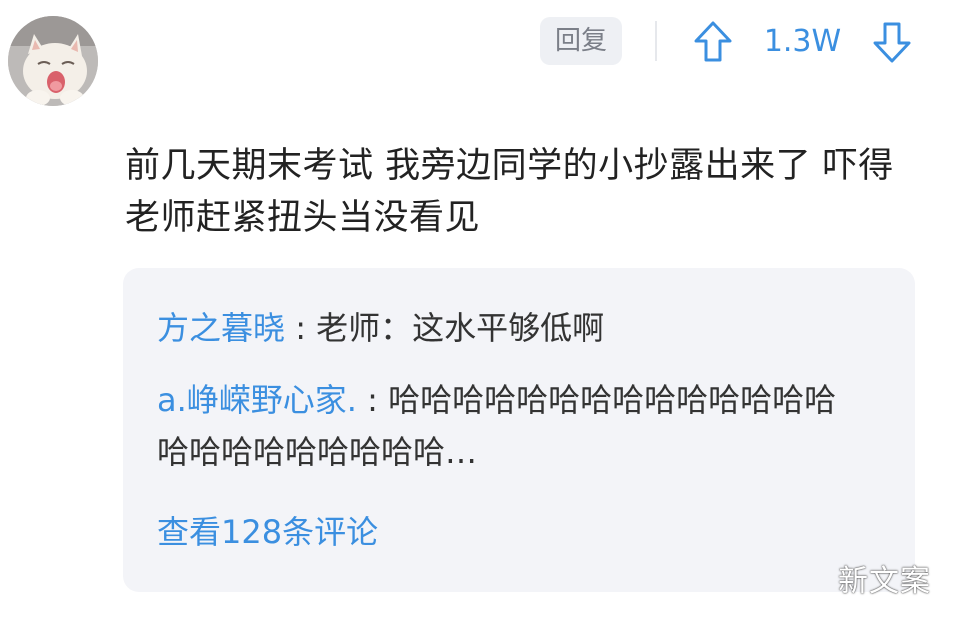  I want to click on divider, so click(656, 41).